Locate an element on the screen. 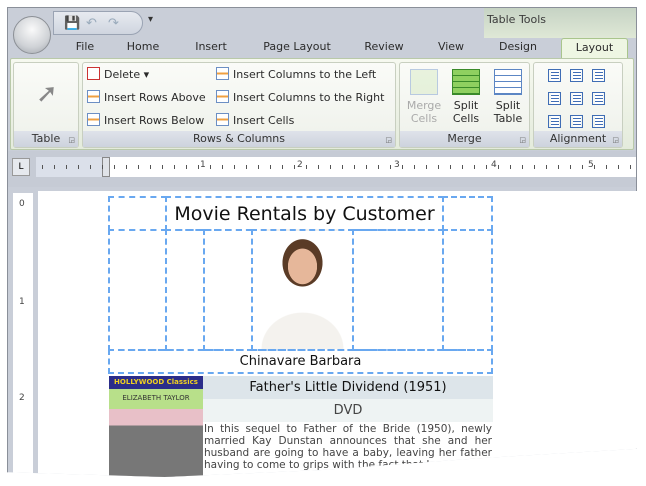 Image resolution: width=646 pixels, height=486 pixels. indent-marker is located at coordinates (106, 167).